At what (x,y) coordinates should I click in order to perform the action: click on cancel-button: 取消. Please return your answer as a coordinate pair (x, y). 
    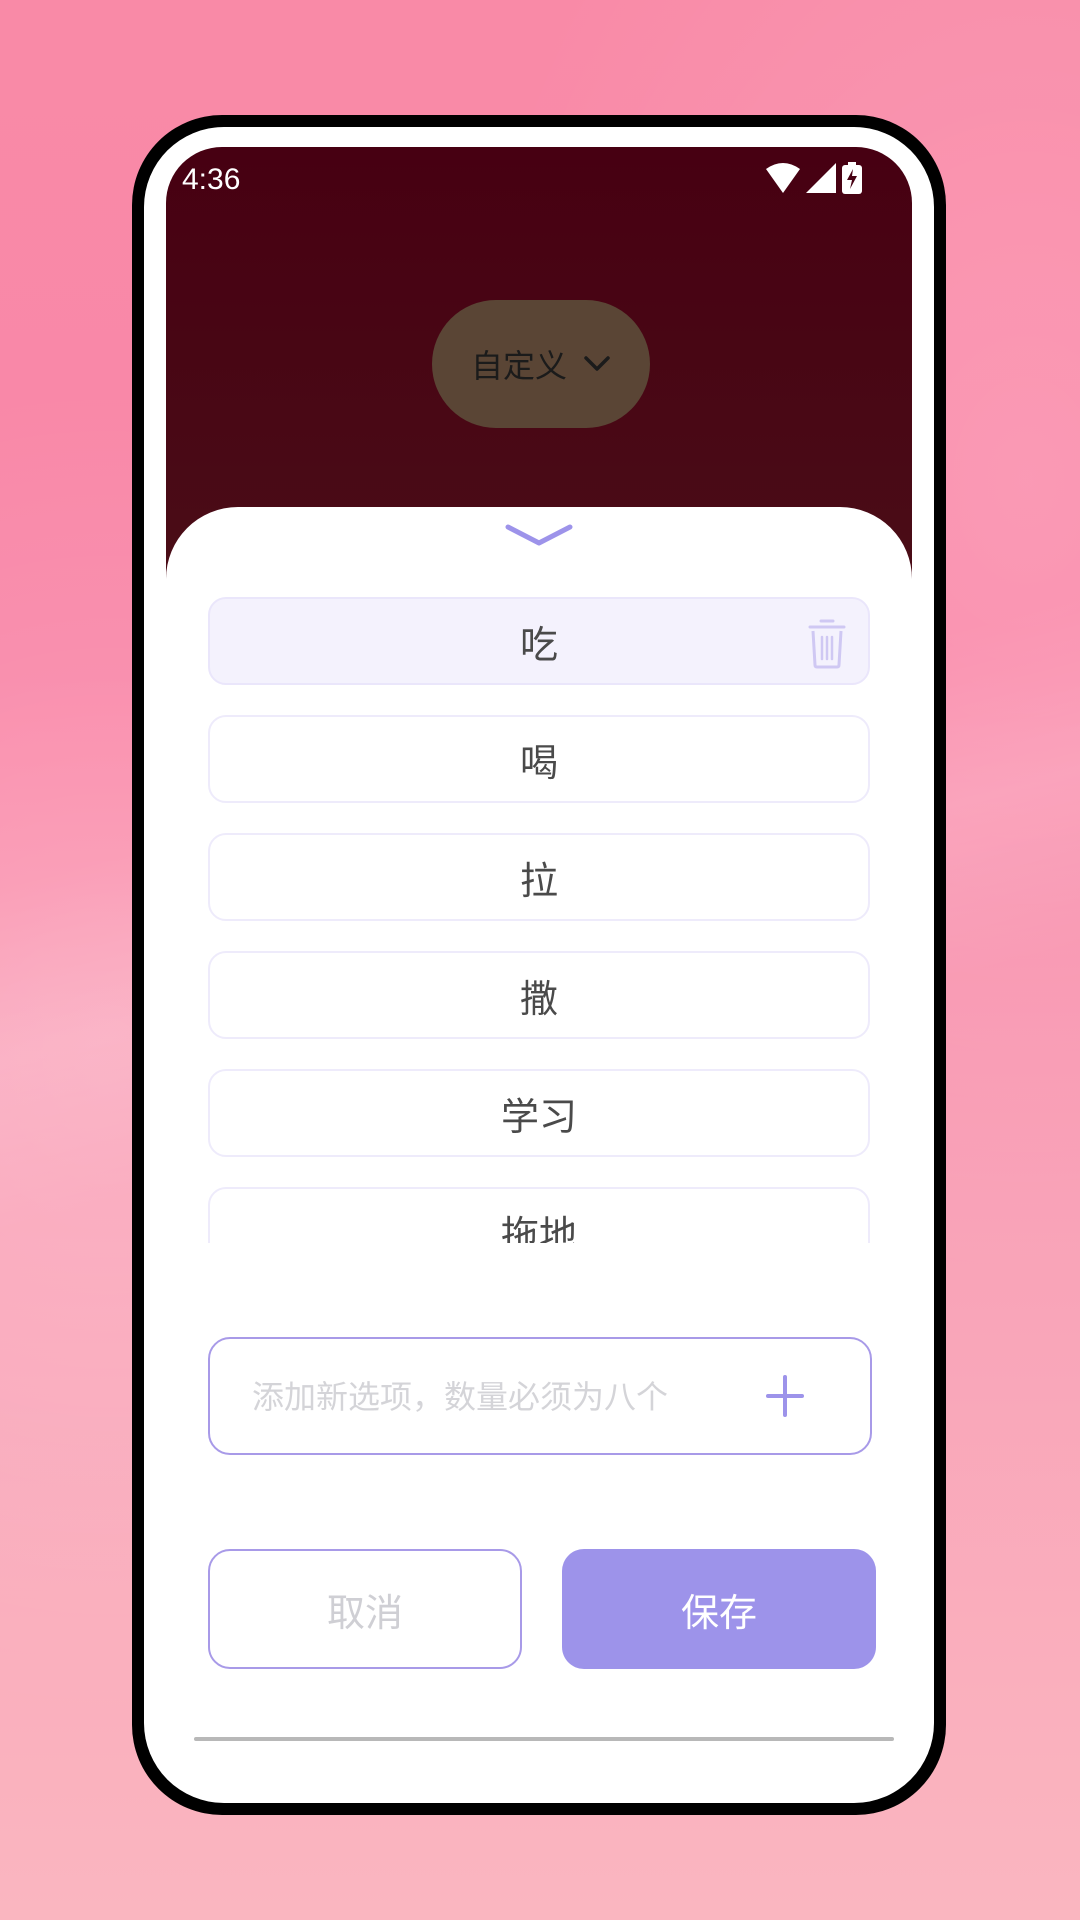
    Looking at the image, I should click on (365, 1609).